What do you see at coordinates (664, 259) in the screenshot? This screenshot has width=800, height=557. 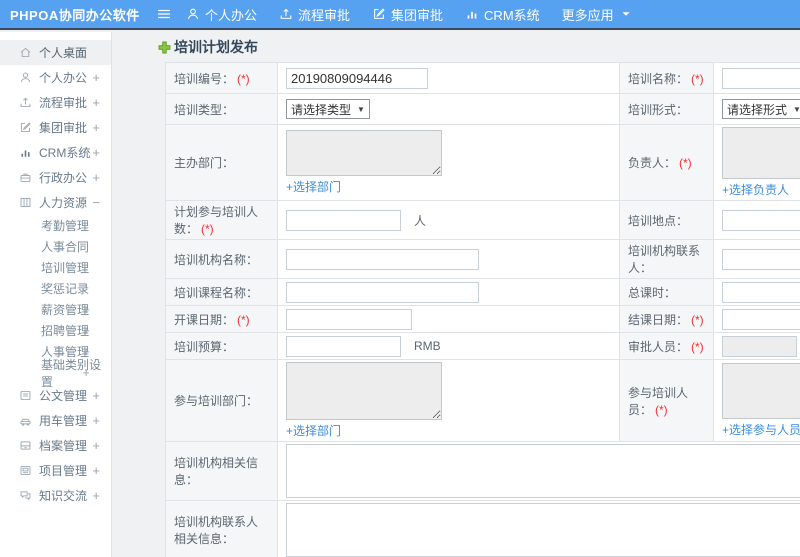 I see `field-label: 培训机构联系人：` at bounding box center [664, 259].